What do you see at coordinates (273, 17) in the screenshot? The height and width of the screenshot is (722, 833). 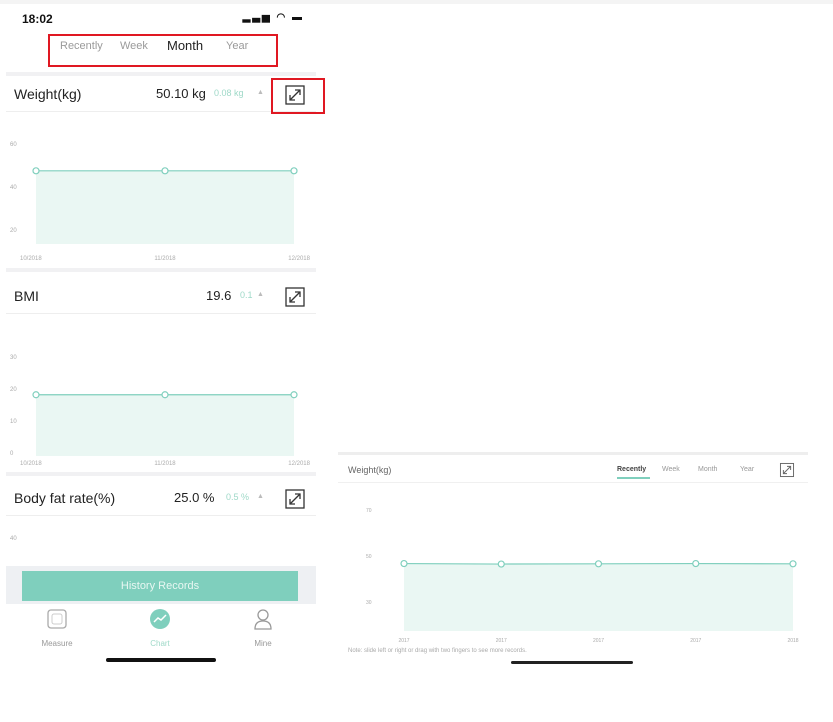 I see `status-icons: ▂▃▅ ◠ ▬` at bounding box center [273, 17].